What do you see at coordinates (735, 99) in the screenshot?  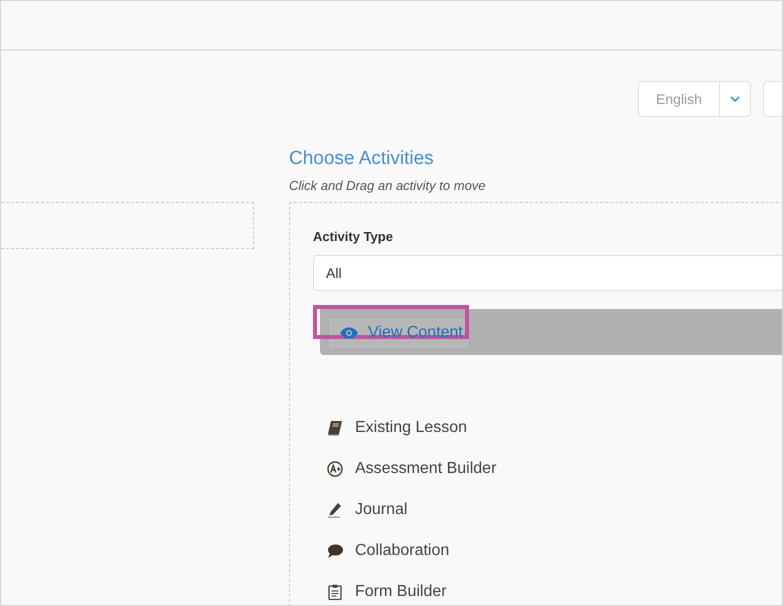 I see `caret-icon` at bounding box center [735, 99].